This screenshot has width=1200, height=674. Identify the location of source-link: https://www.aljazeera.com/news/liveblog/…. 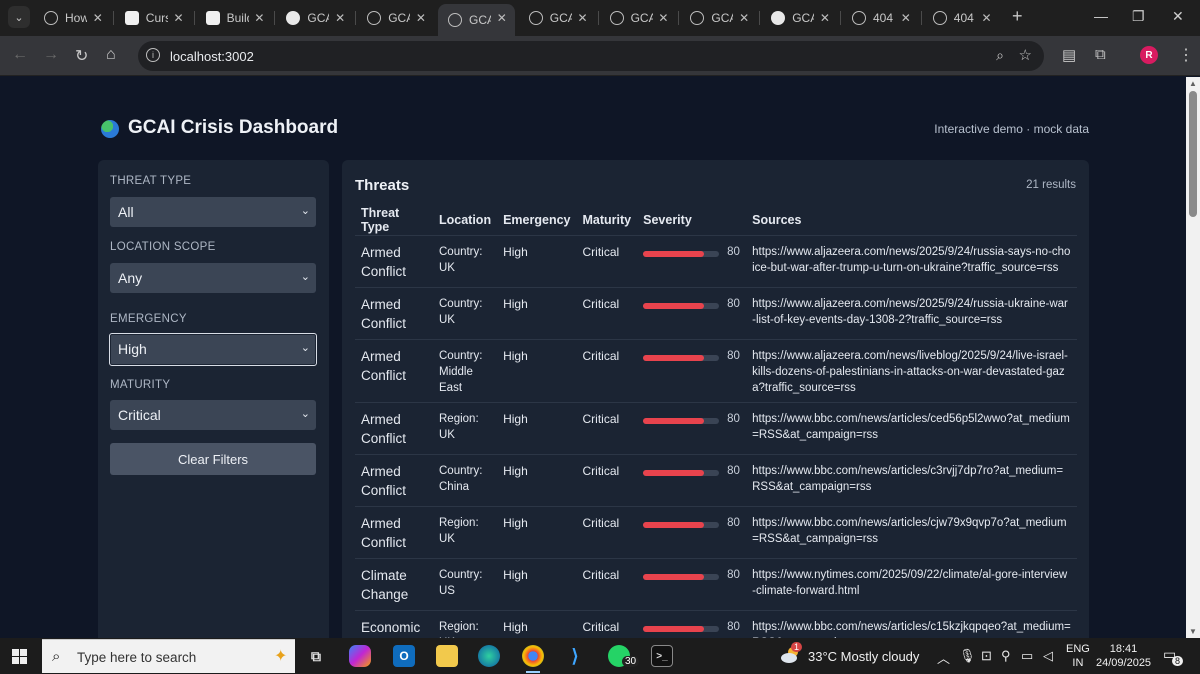
(911, 371).